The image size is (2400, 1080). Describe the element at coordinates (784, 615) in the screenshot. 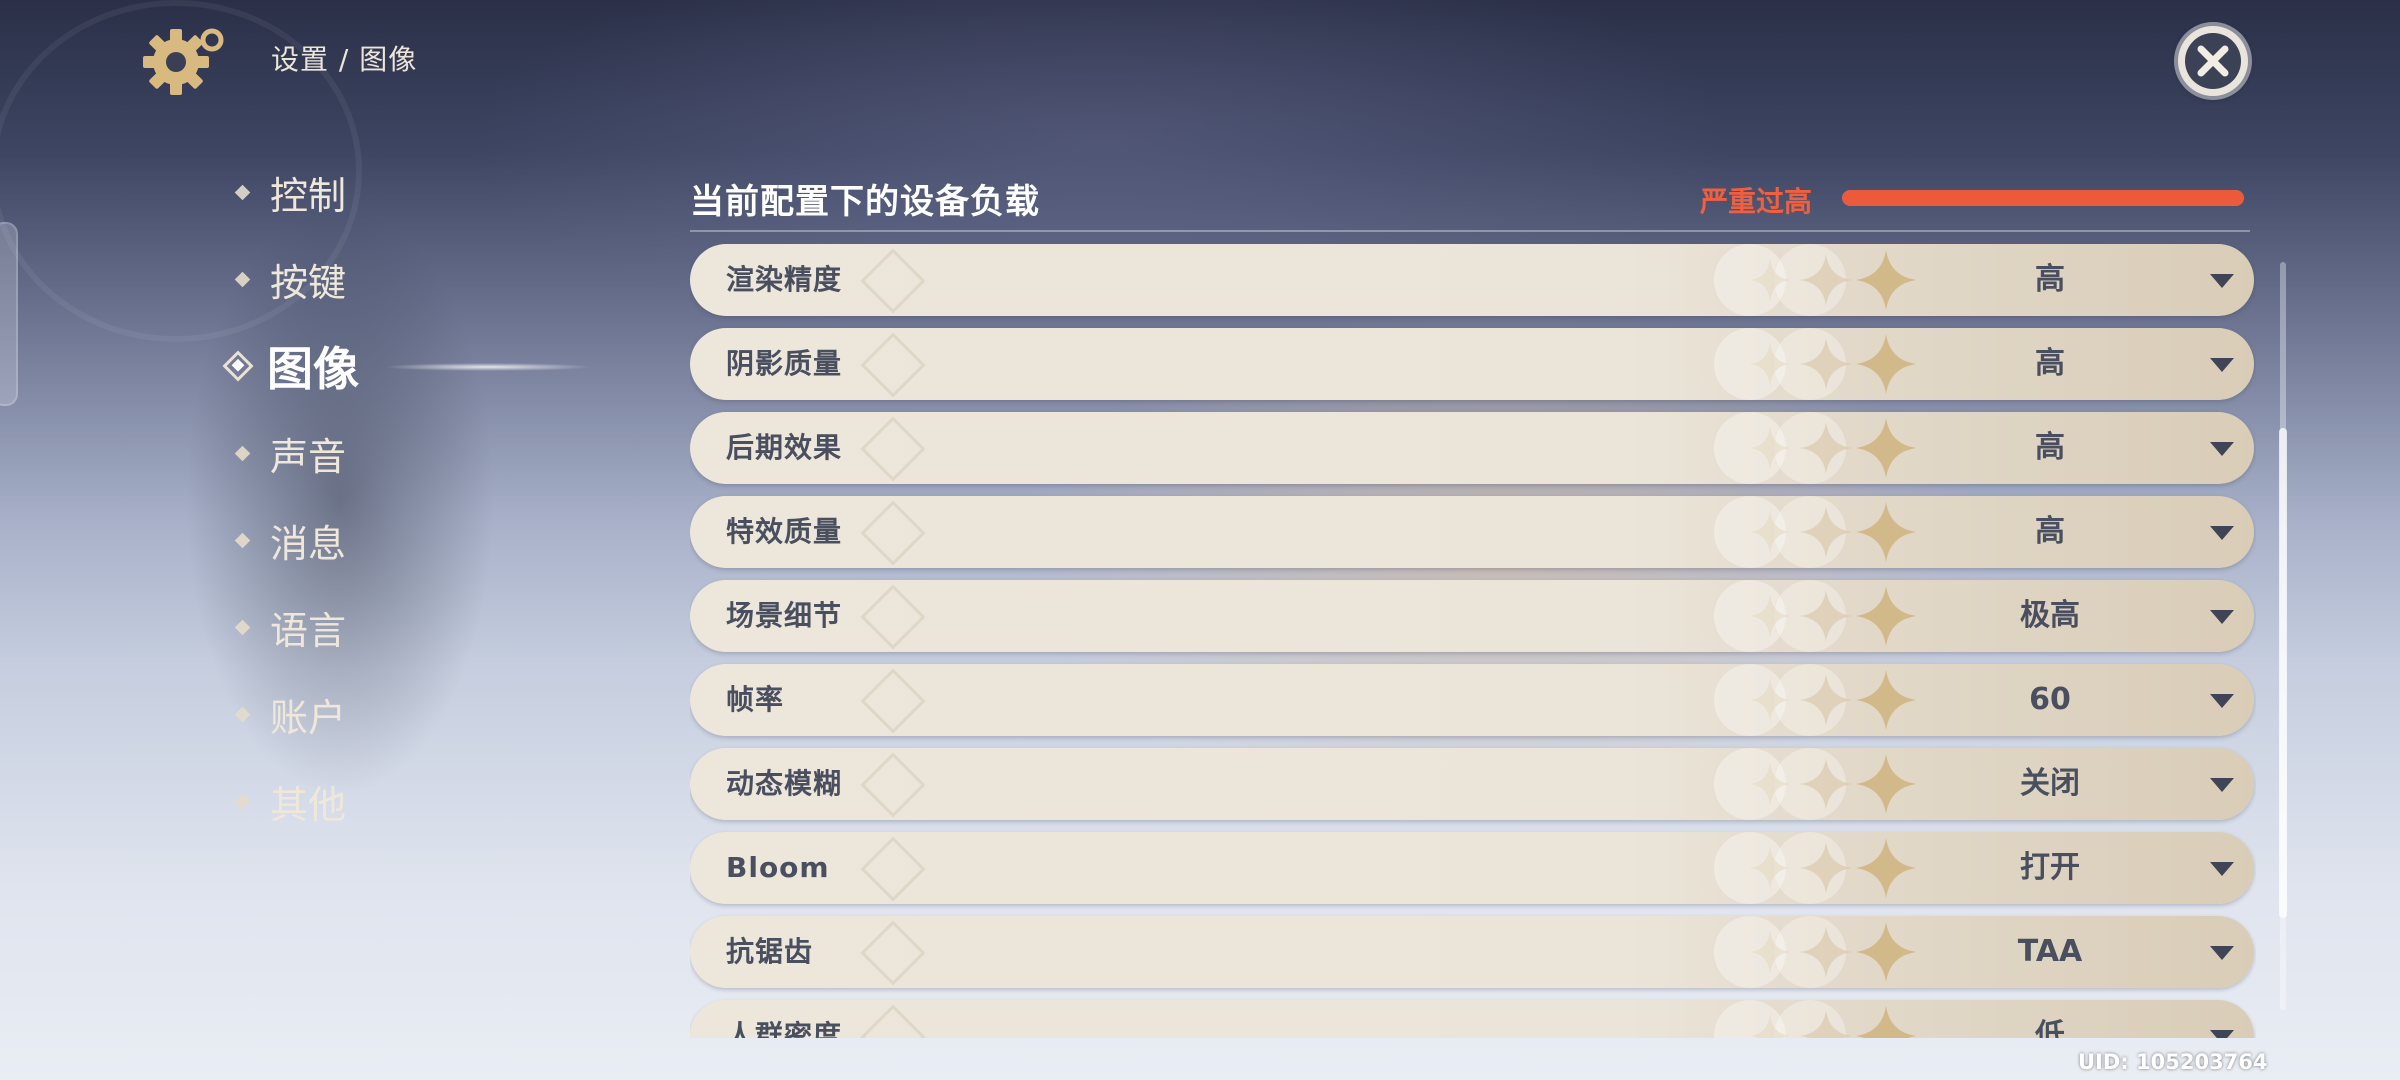

I see `setting-label: 场景细节` at that location.